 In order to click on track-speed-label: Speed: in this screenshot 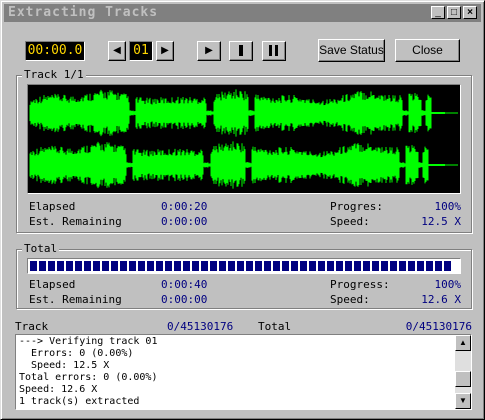, I will do `click(350, 221)`.